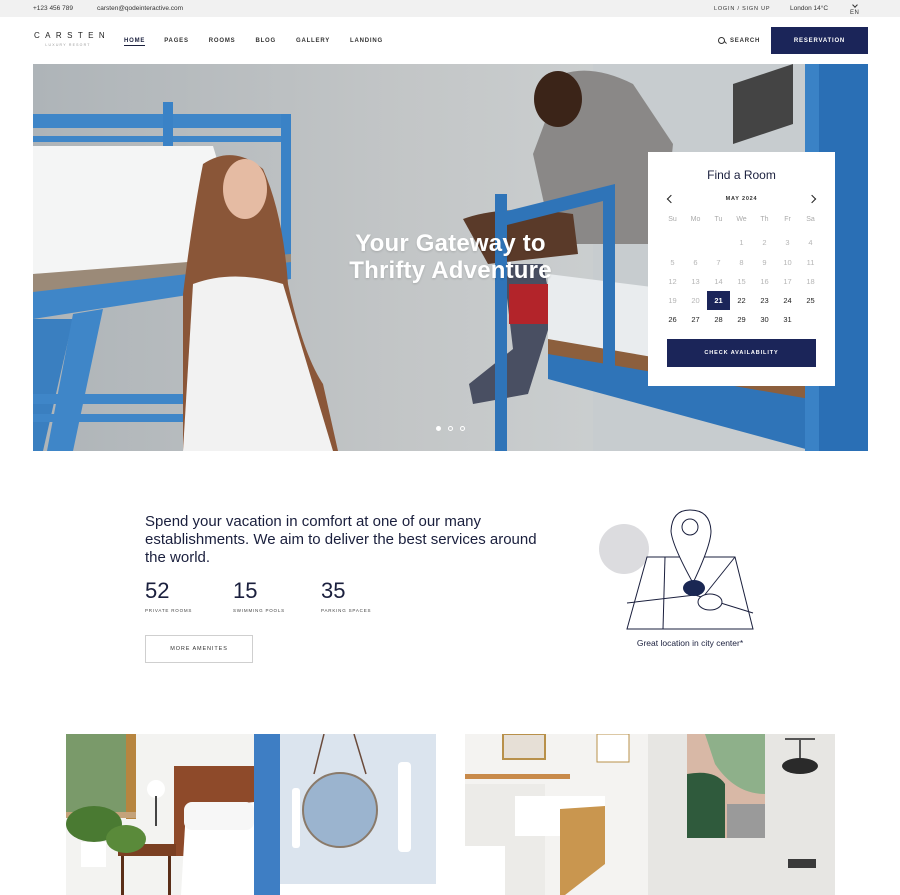 This screenshot has height=895, width=900. Describe the element at coordinates (810, 281) in the screenshot. I see `calendar-day: 18` at that location.